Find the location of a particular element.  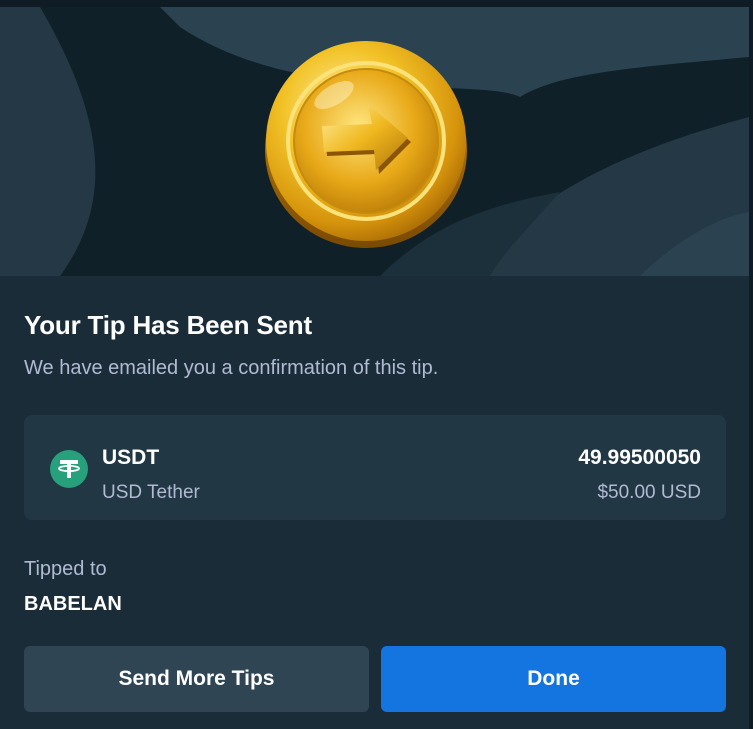

backdrop-top is located at coordinates (376, 3).